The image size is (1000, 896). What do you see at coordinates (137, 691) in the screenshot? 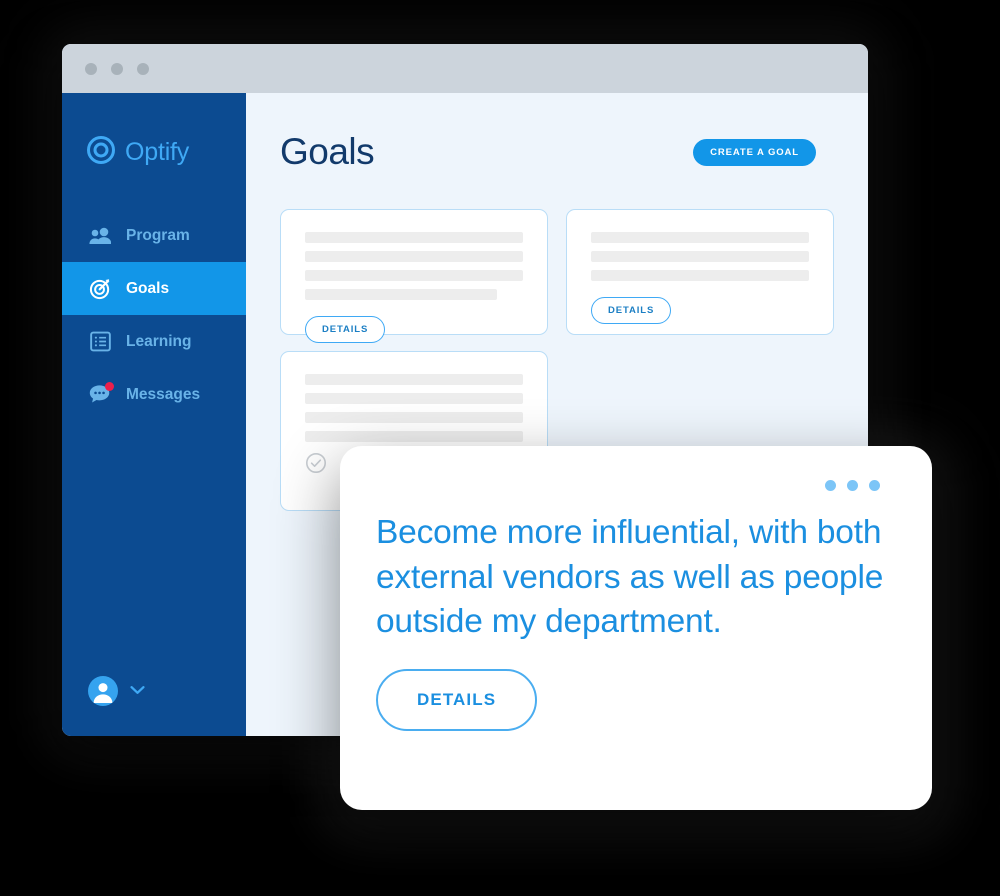
I see `chevron-down-icon` at bounding box center [137, 691].